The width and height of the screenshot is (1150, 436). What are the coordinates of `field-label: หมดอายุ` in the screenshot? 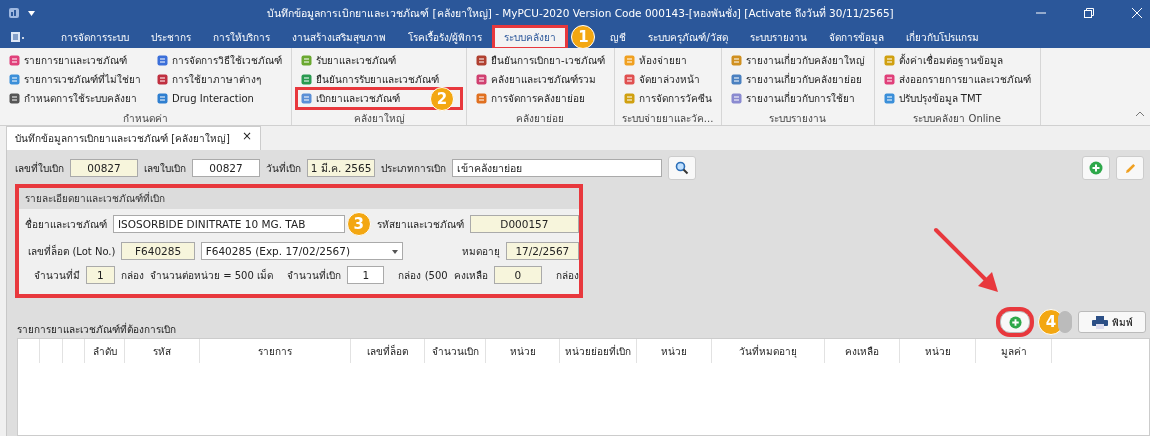 It's located at (480, 251).